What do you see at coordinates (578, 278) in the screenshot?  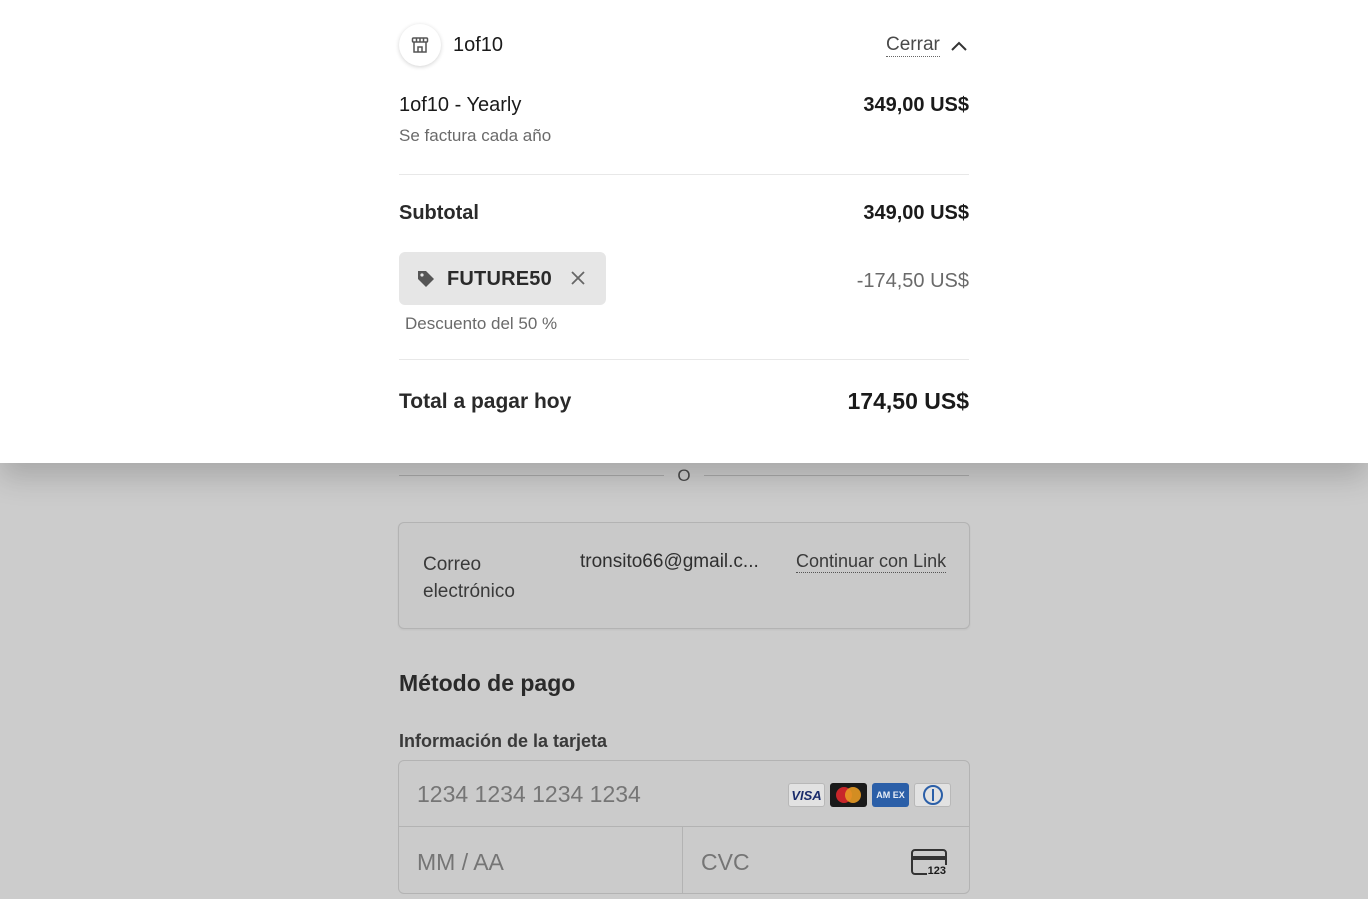 I see `remove-promo-icon` at bounding box center [578, 278].